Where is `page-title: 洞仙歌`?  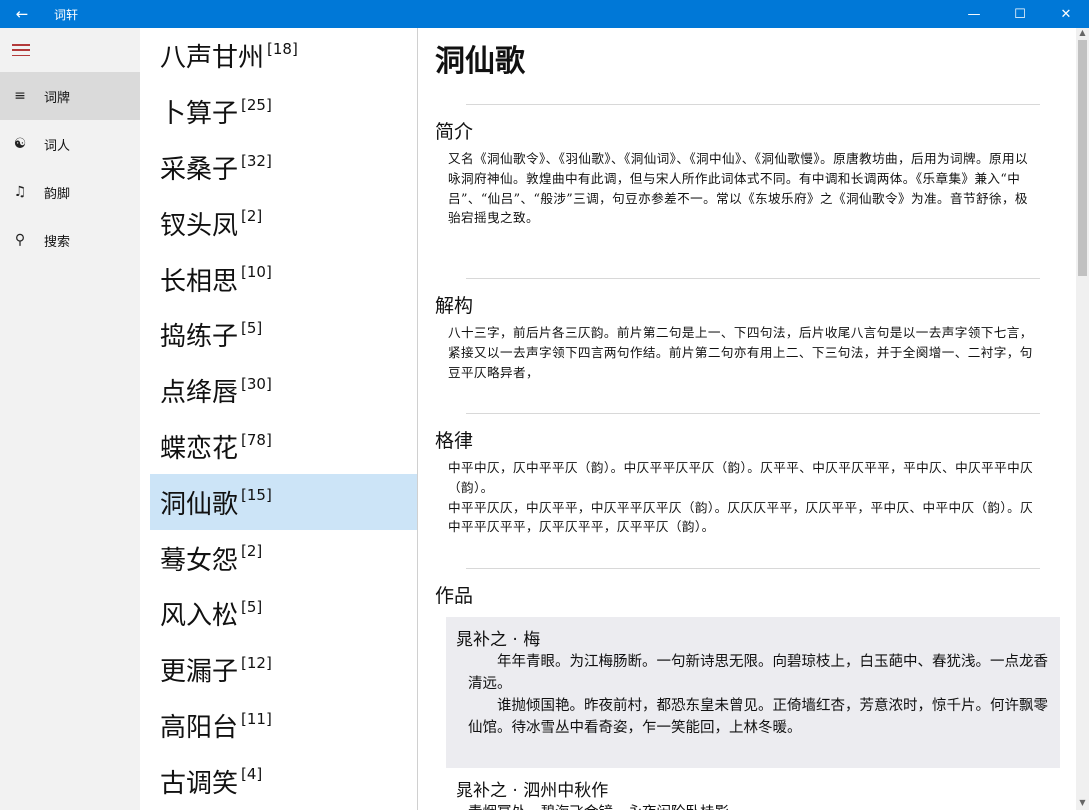 page-title: 洞仙歌 is located at coordinates (480, 61).